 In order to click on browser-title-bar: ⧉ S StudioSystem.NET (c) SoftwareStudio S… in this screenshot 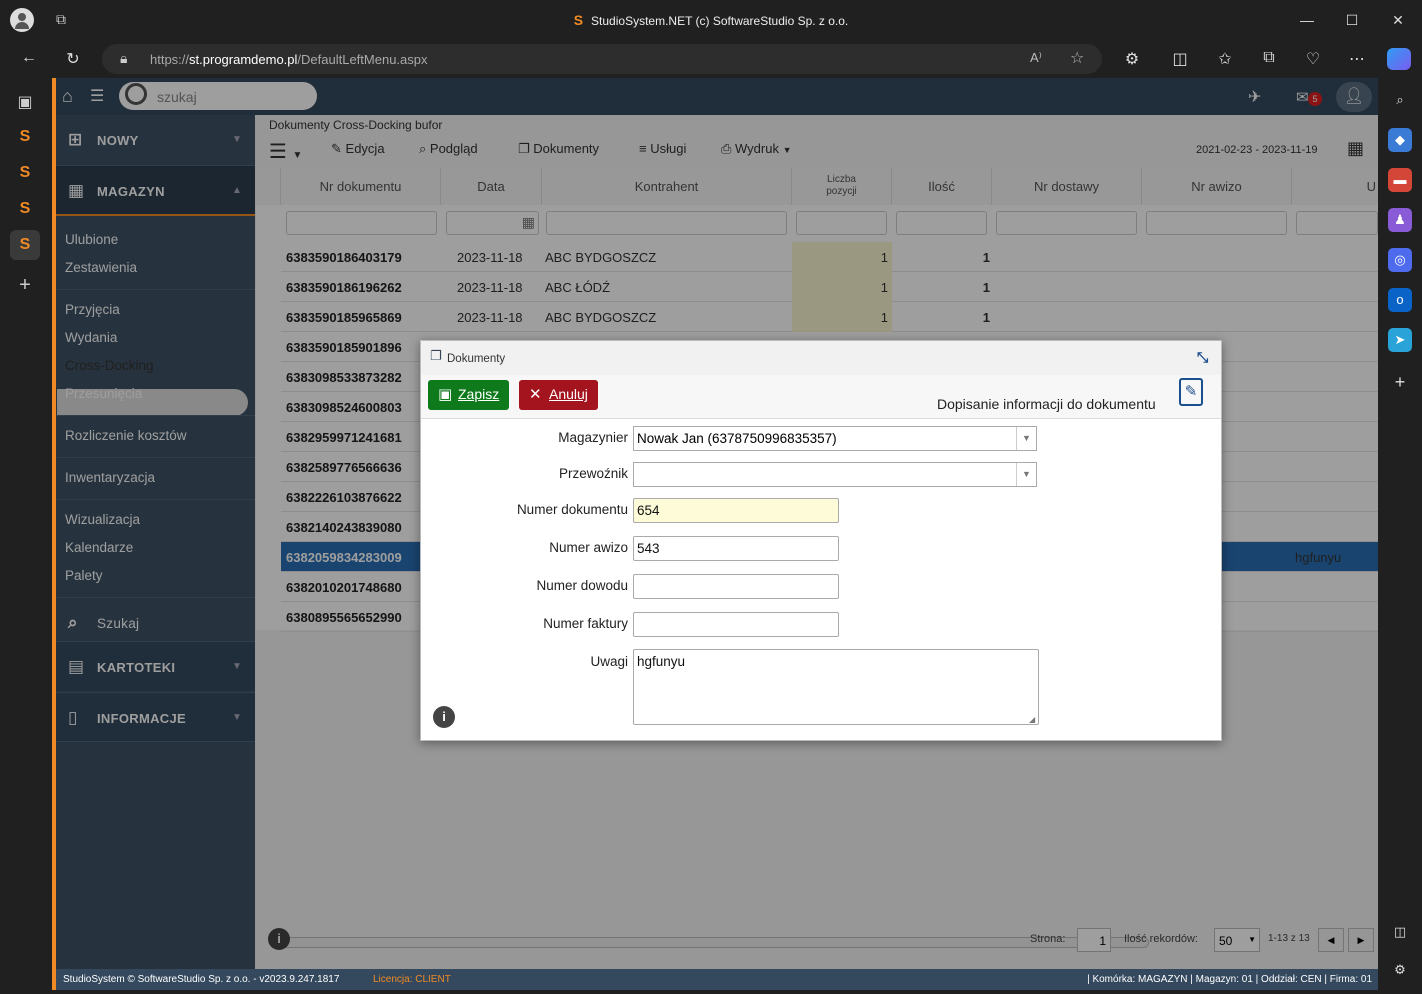, I will do `click(711, 20)`.